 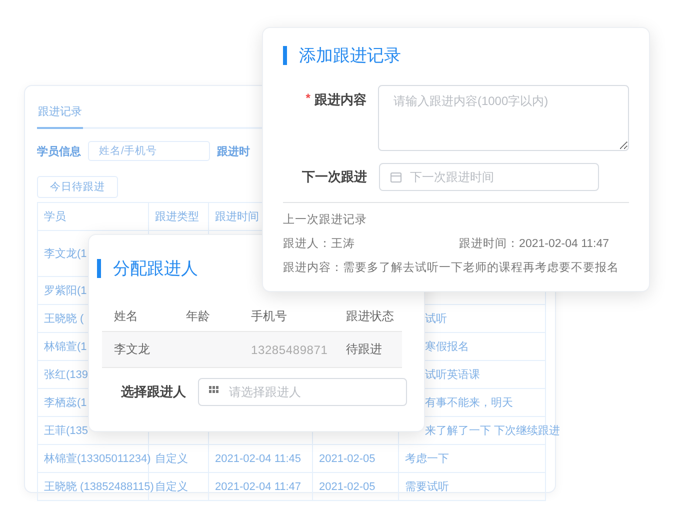 What do you see at coordinates (340, 100) in the screenshot?
I see `field-label: 跟进内容` at bounding box center [340, 100].